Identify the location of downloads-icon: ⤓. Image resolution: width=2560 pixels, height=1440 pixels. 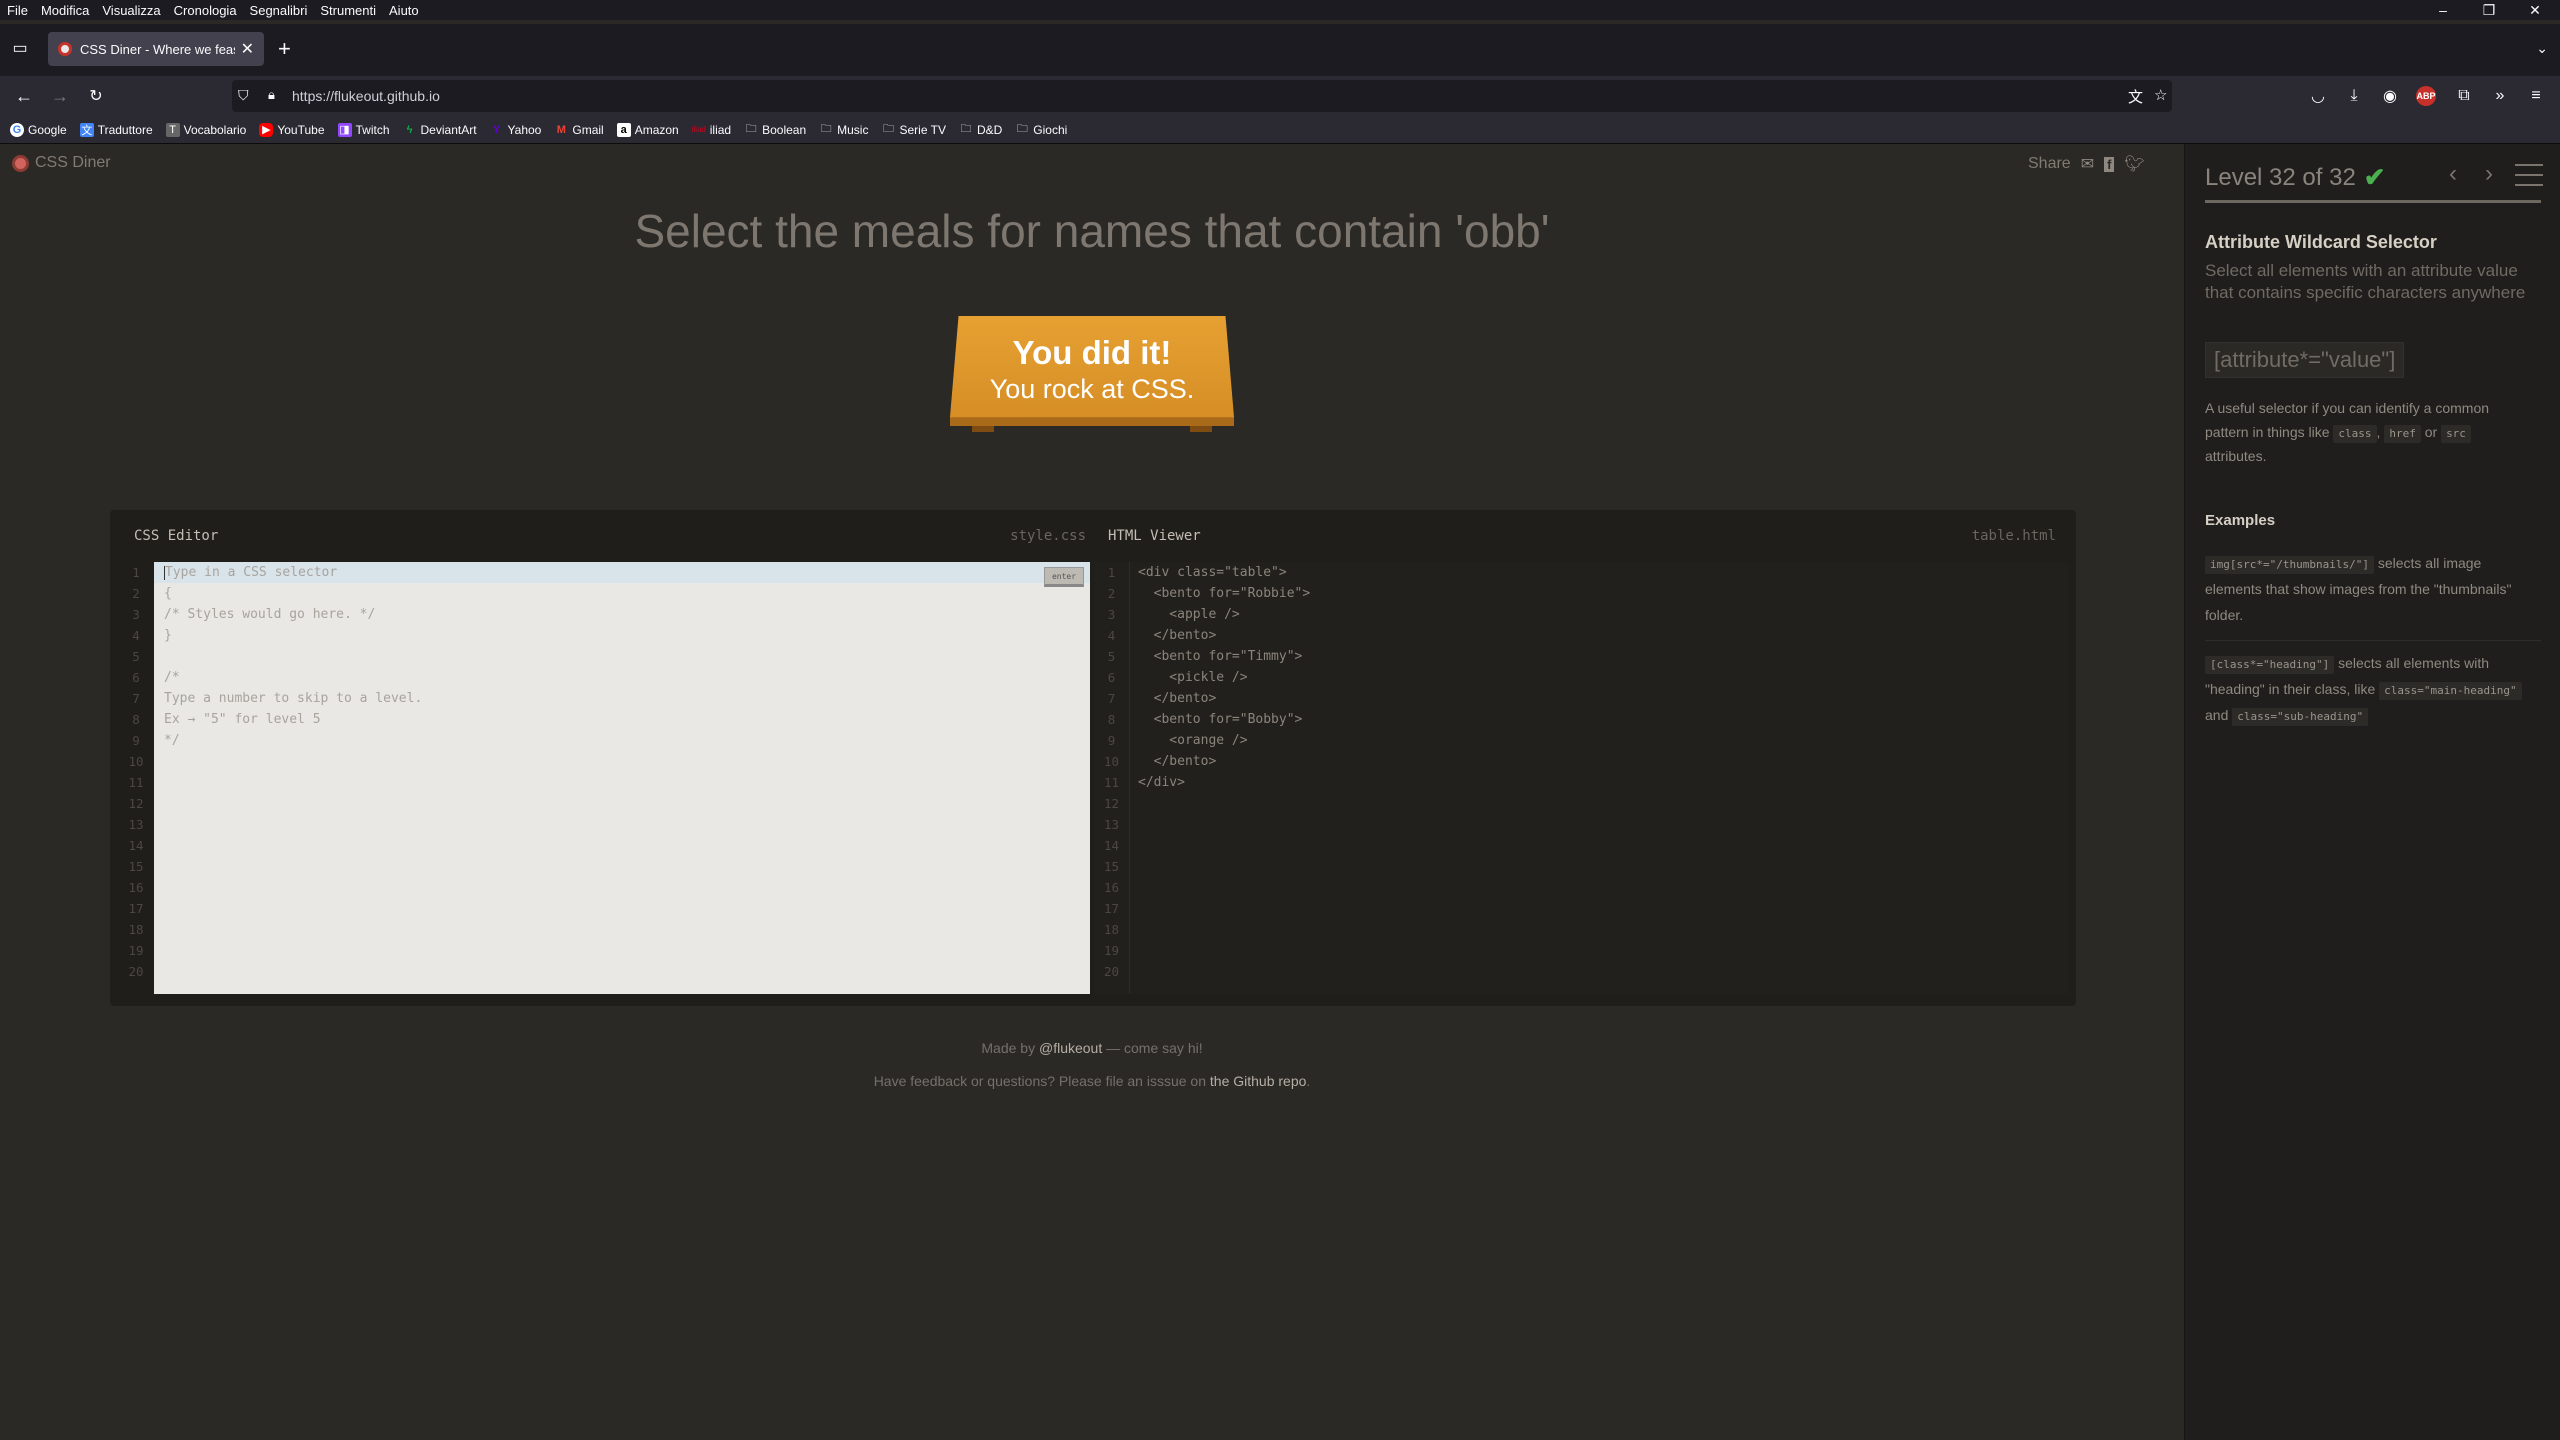
(2354, 96).